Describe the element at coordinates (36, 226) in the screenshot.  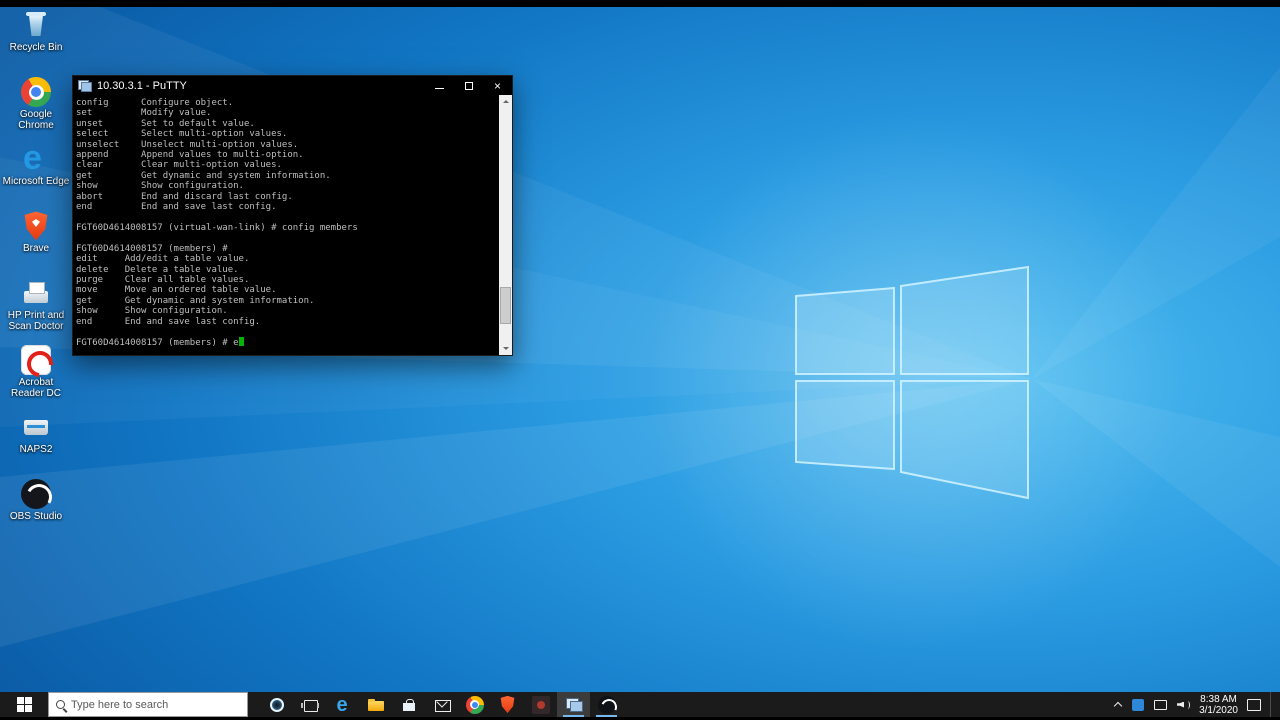
I see `brave-icon` at that location.